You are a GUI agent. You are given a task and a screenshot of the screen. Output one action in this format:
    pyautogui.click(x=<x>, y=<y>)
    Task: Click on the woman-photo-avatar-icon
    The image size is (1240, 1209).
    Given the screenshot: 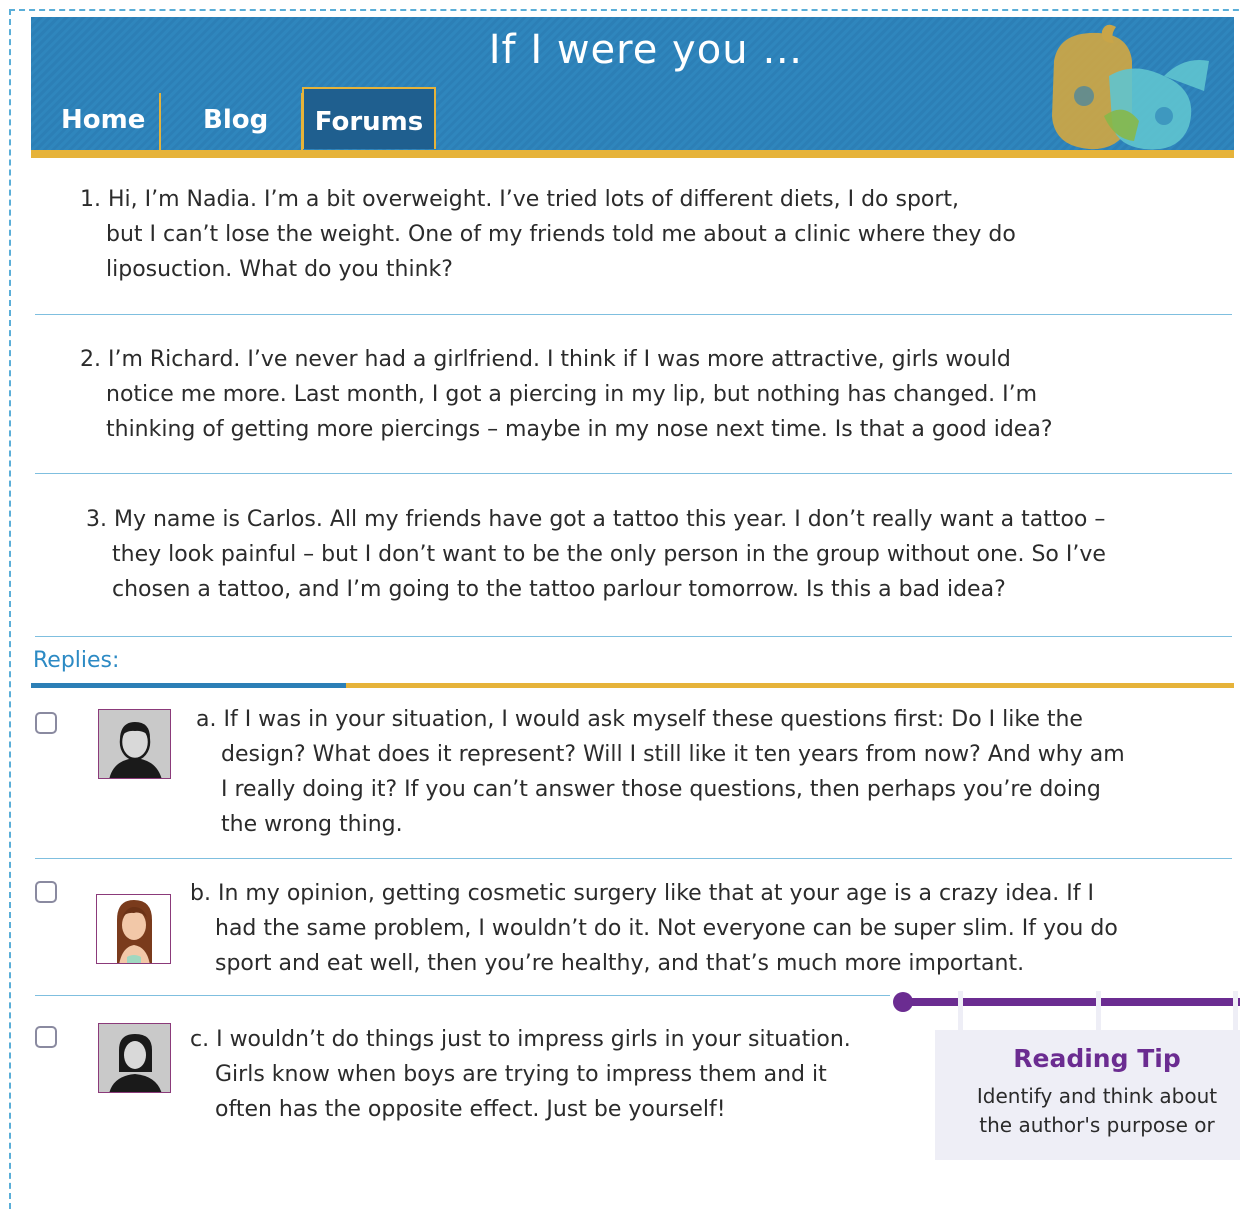 What is the action you would take?
    pyautogui.click(x=133, y=929)
    